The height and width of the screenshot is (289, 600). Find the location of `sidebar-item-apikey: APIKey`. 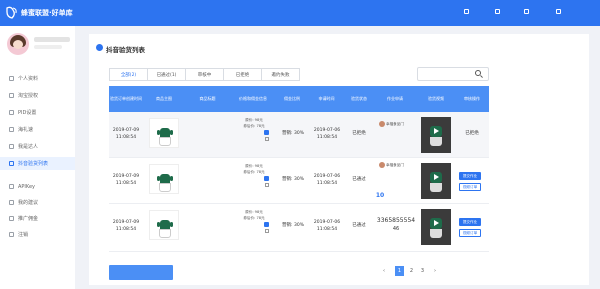

sidebar-item-apikey: APIKey is located at coordinates (37, 186).